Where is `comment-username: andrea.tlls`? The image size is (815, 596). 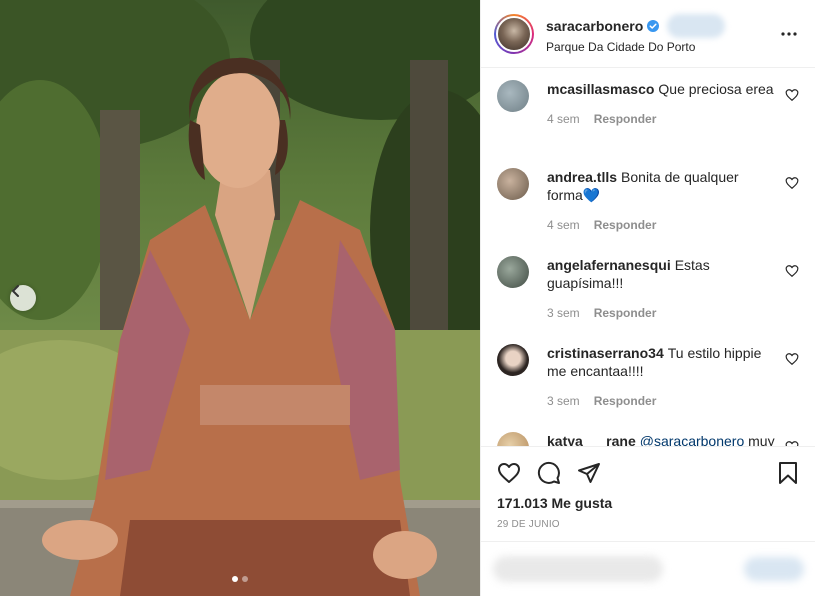 comment-username: andrea.tlls is located at coordinates (582, 177).